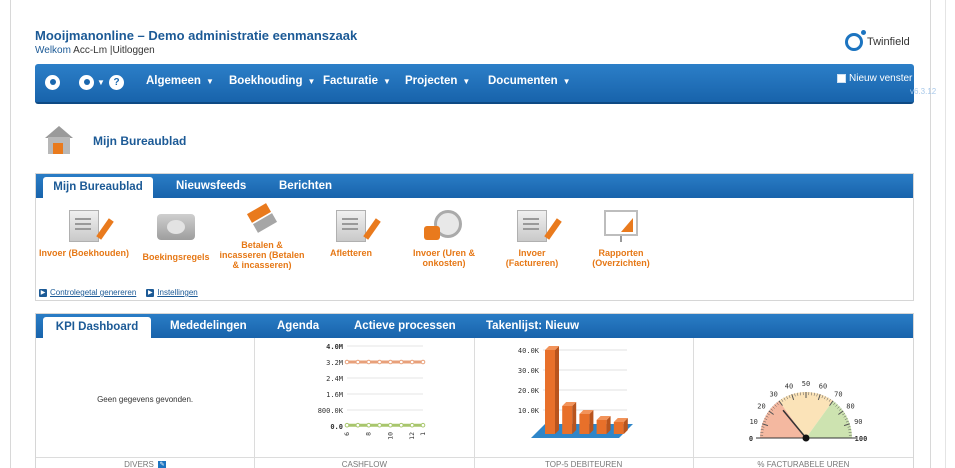  Describe the element at coordinates (823, 387) in the screenshot. I see `gauge-tick-label: 60` at that location.